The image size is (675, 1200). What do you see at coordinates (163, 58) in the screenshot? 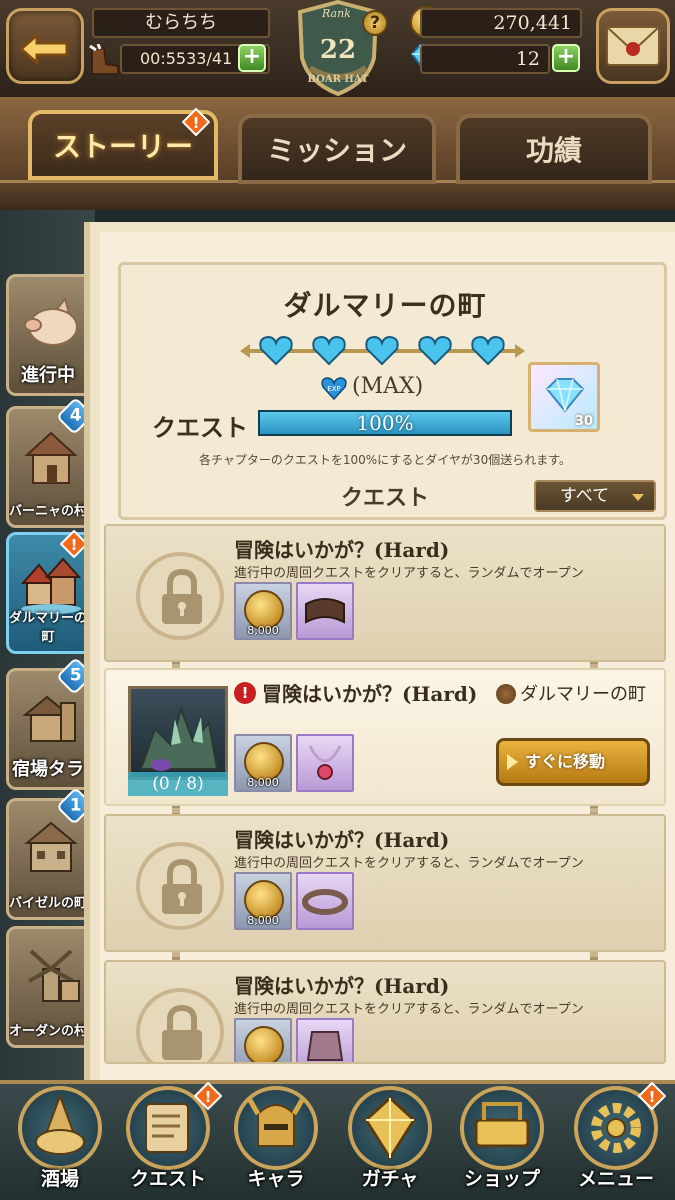
I see `stamina-timer: 00:55` at bounding box center [163, 58].